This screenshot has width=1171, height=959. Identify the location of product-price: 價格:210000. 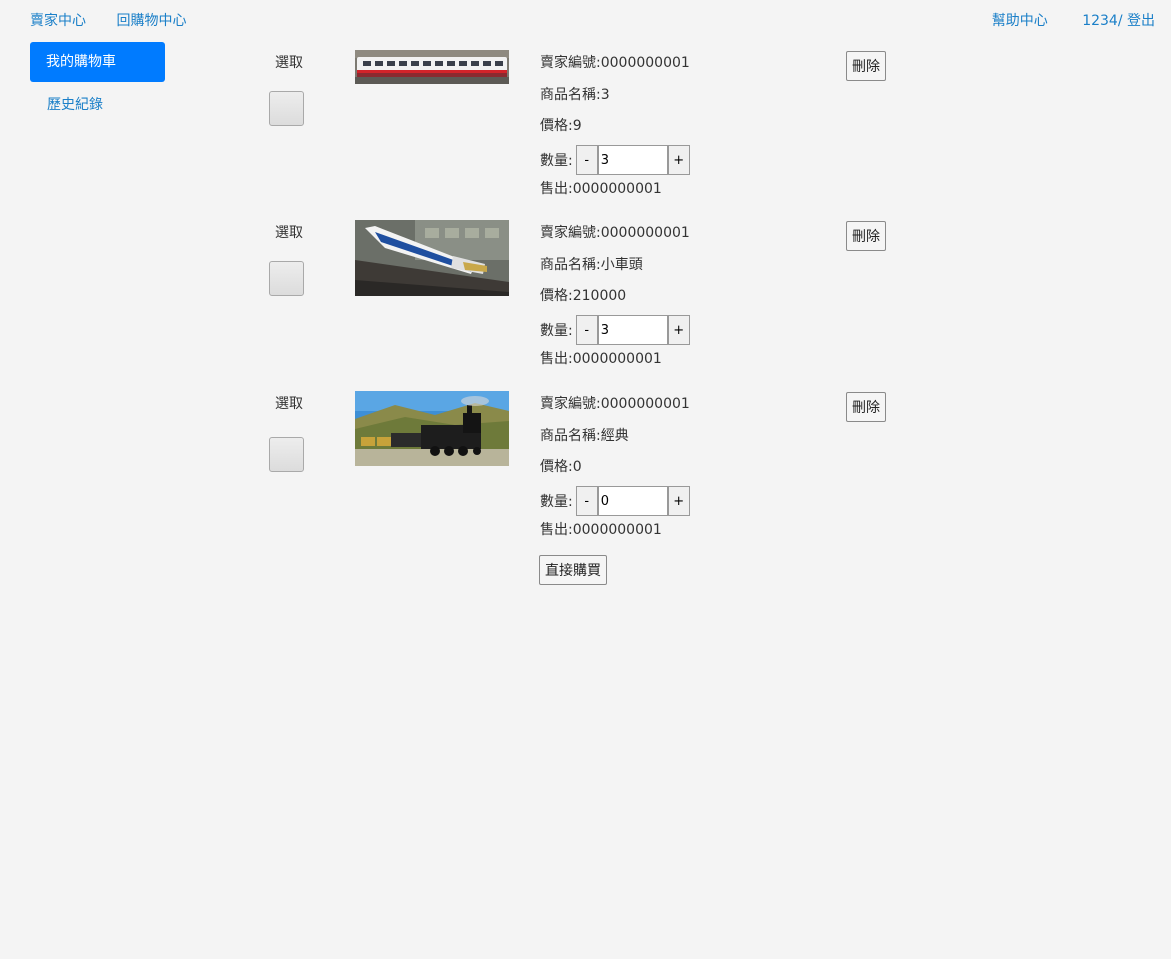
(583, 296).